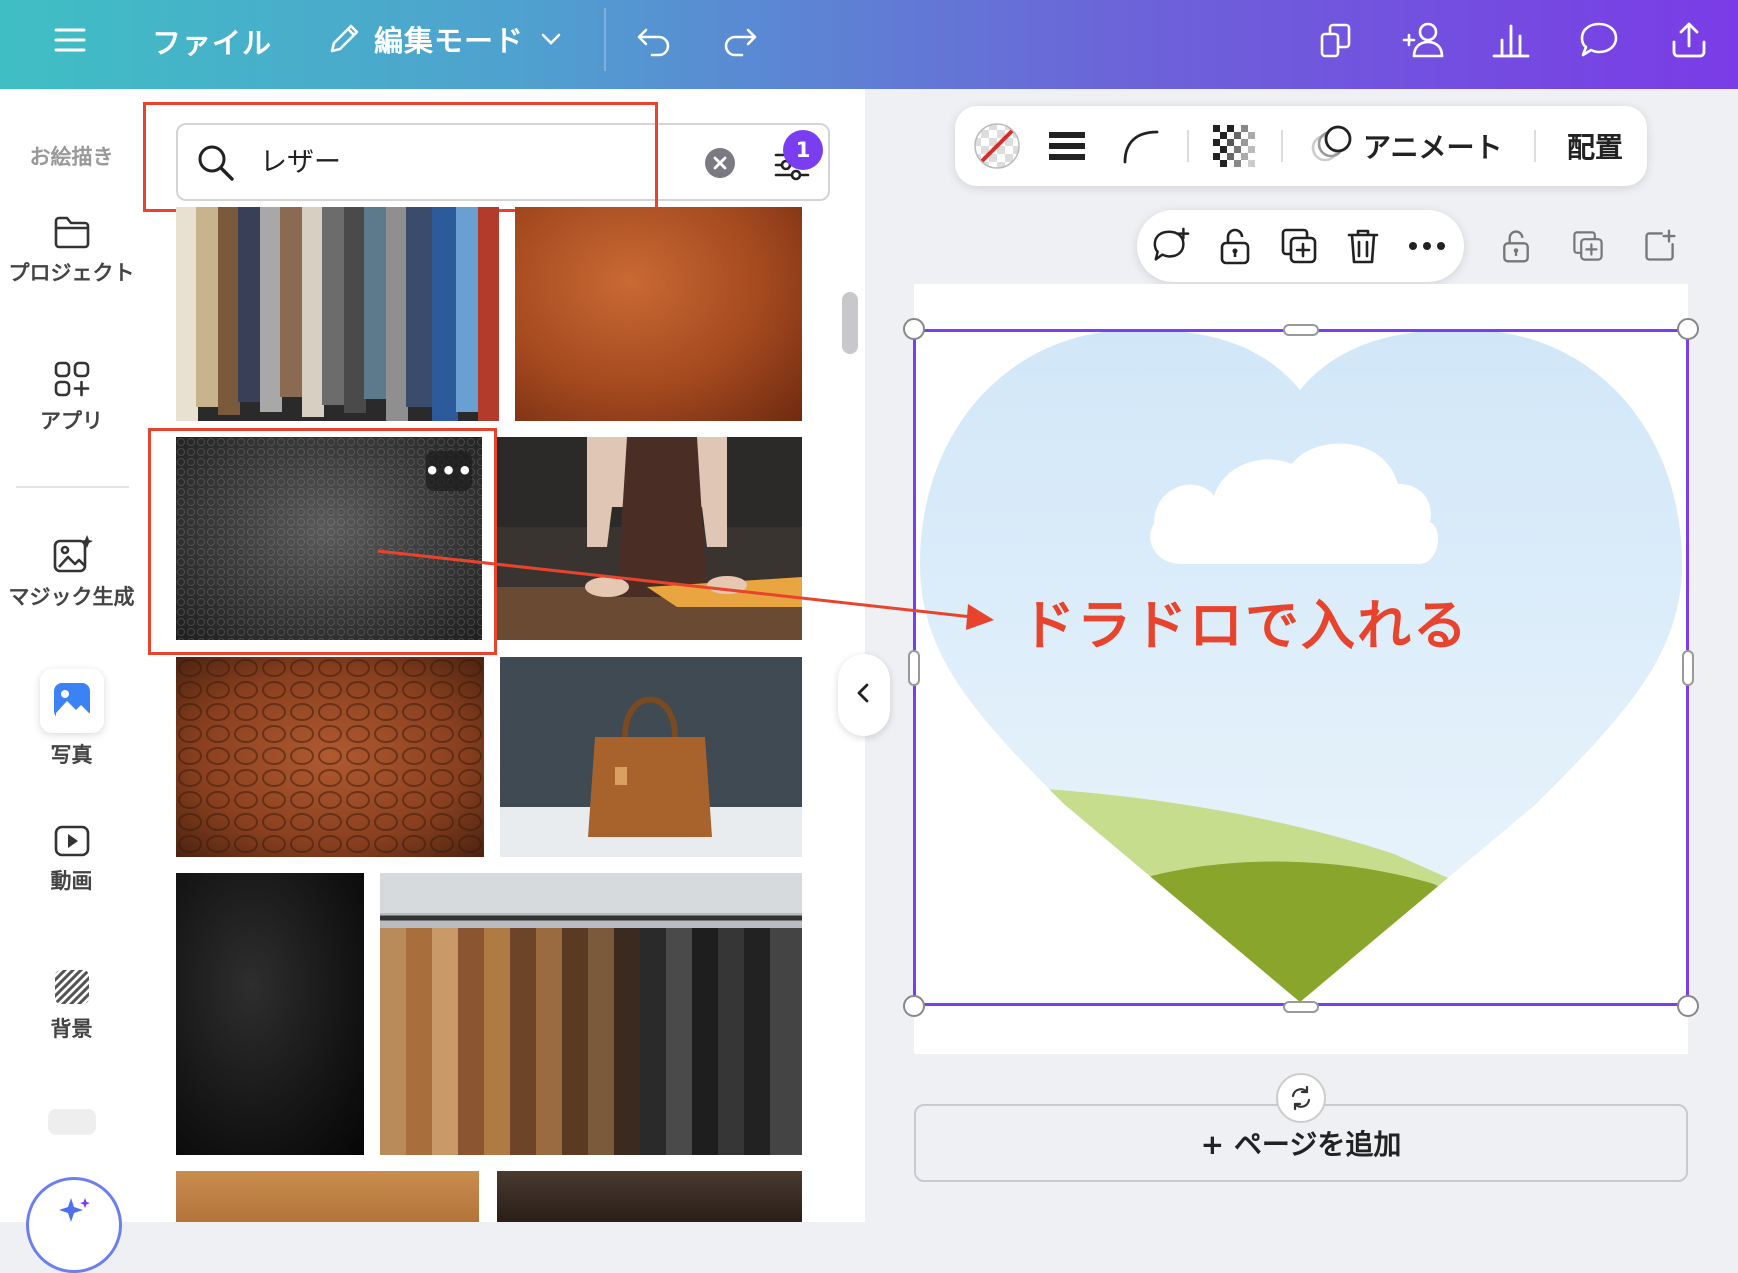 The image size is (1738, 1273). Describe the element at coordinates (1599, 40) in the screenshot. I see `comment-icon` at that location.